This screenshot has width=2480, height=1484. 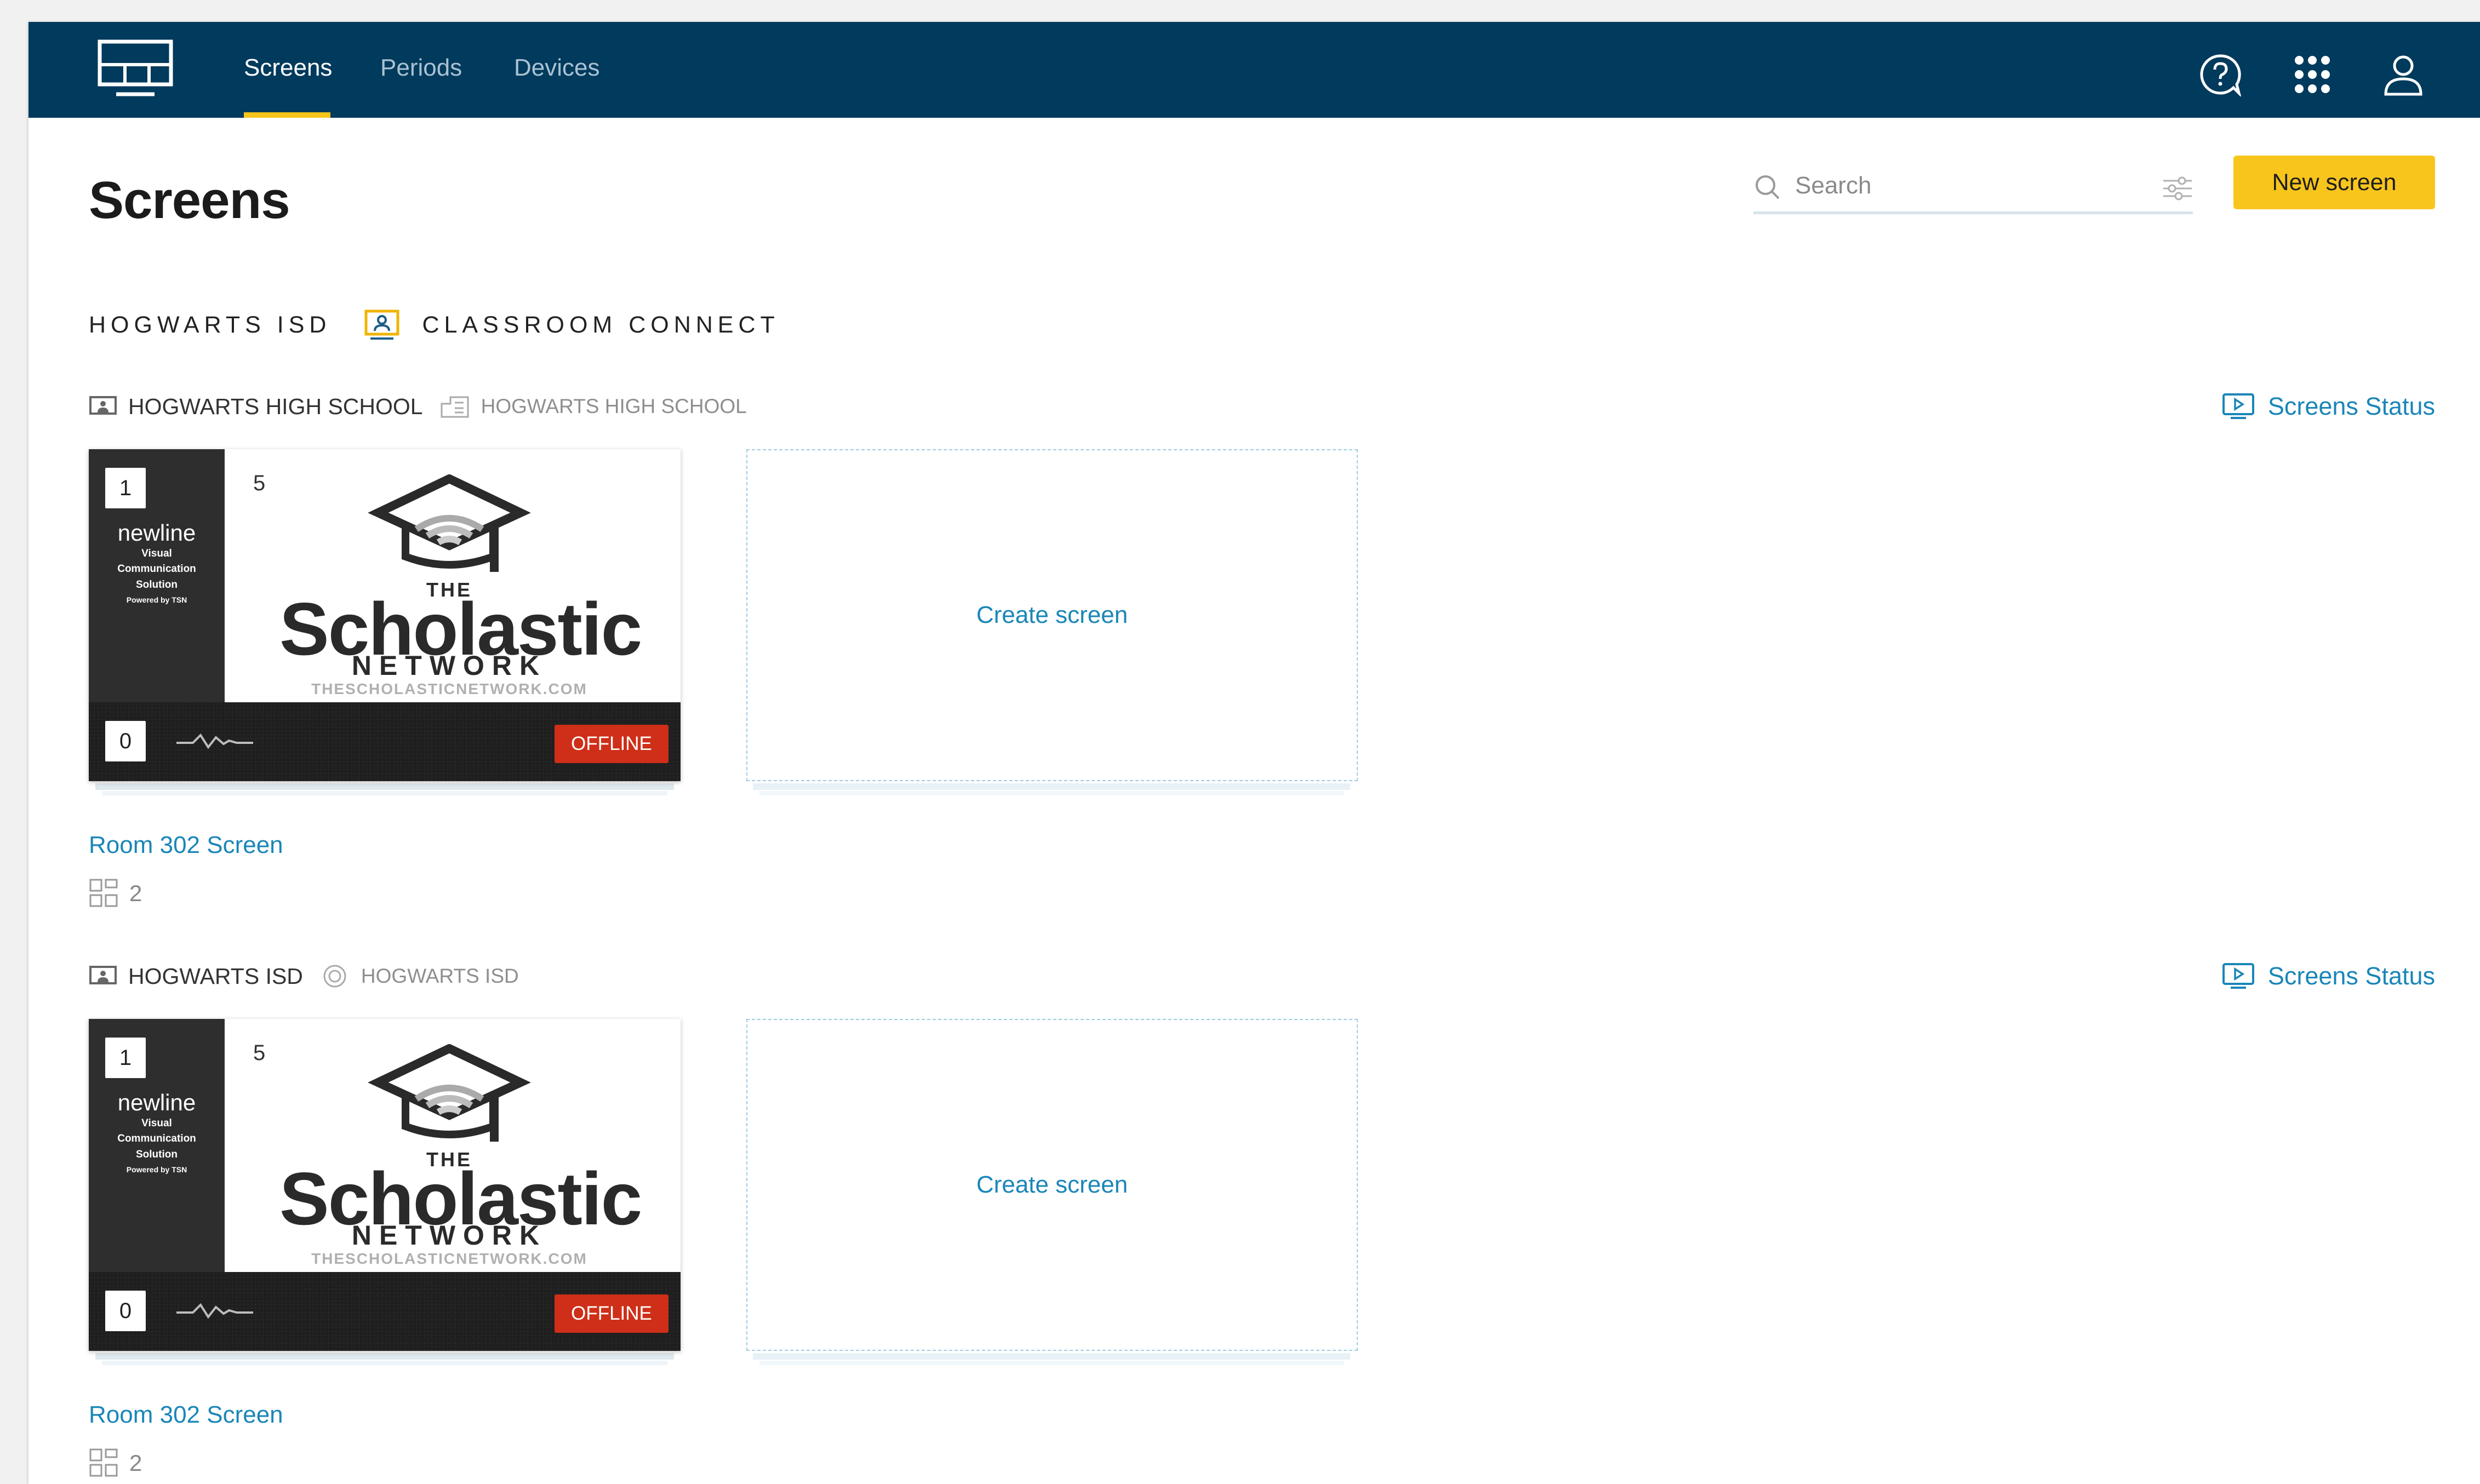 What do you see at coordinates (421, 67) in the screenshot?
I see `tab-periods-label: Periods` at bounding box center [421, 67].